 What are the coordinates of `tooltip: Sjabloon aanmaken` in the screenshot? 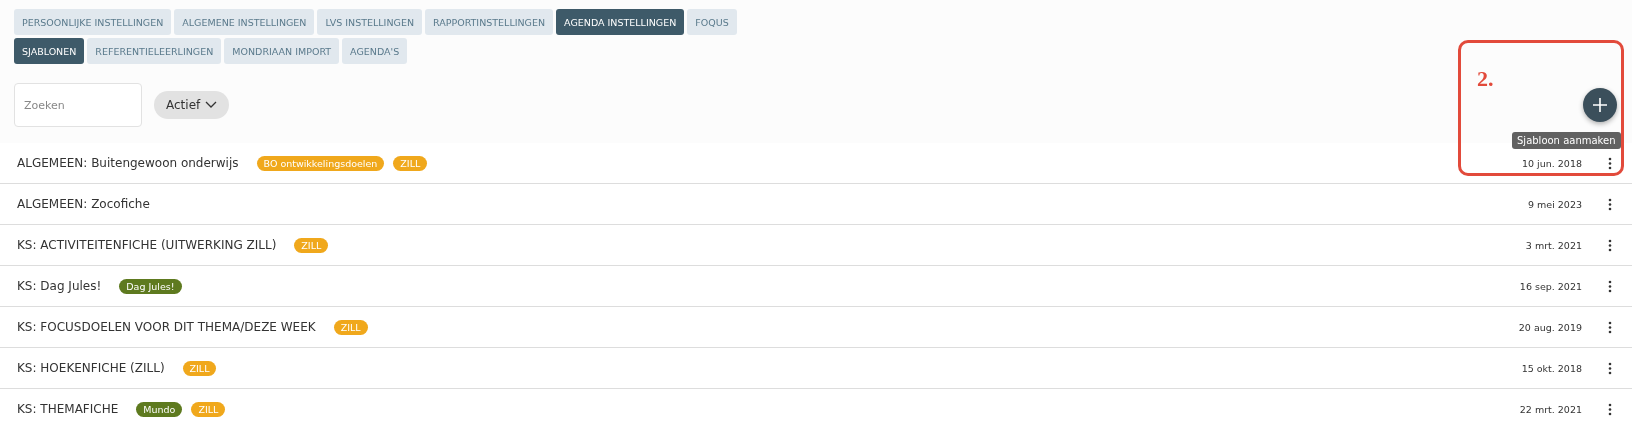 It's located at (1566, 140).